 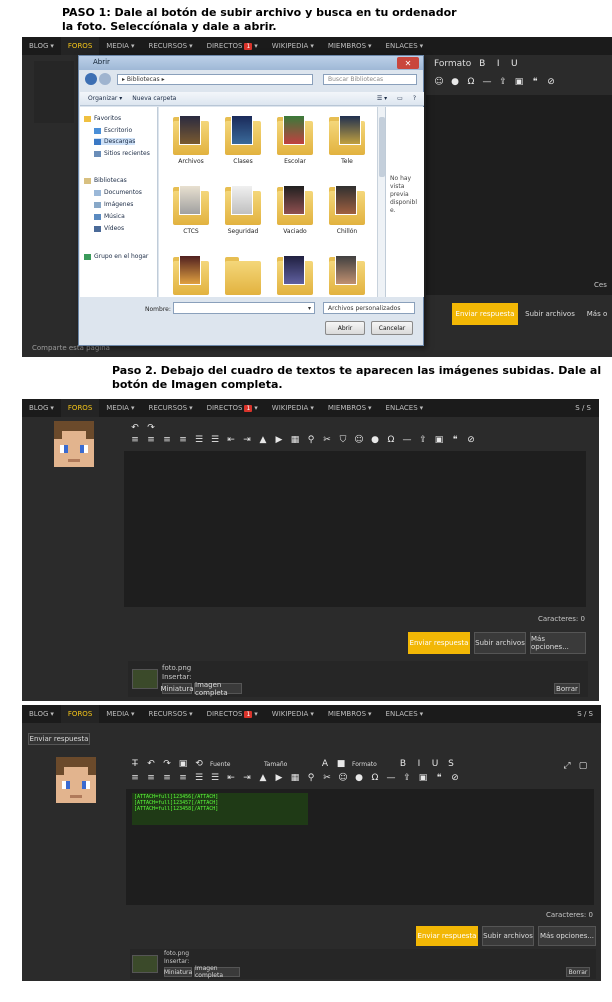 I want to click on image-icon: ▲, so click(x=263, y=778).